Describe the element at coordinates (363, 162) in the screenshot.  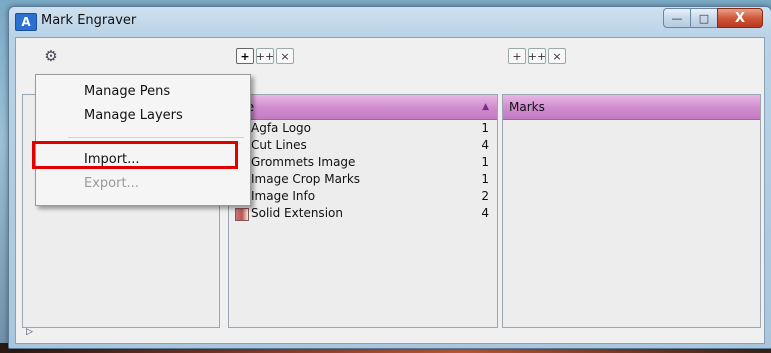
I see `list-row-grommets-image: Grommets Image 1` at that location.